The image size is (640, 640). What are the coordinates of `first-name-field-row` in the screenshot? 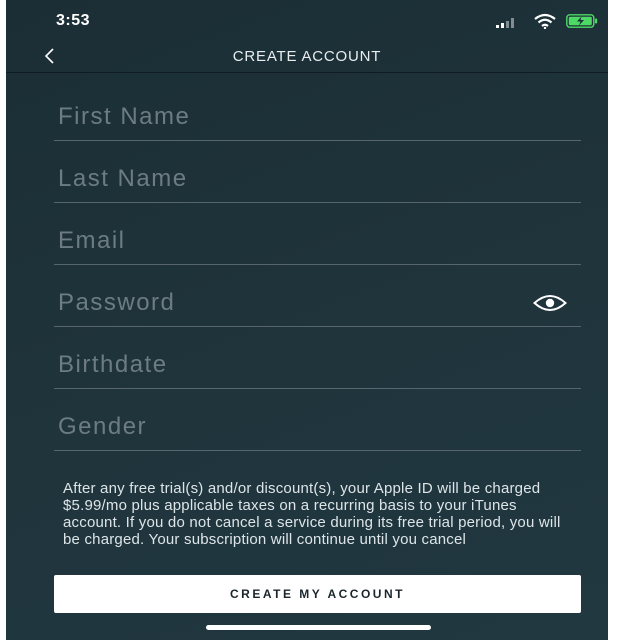 It's located at (317, 110).